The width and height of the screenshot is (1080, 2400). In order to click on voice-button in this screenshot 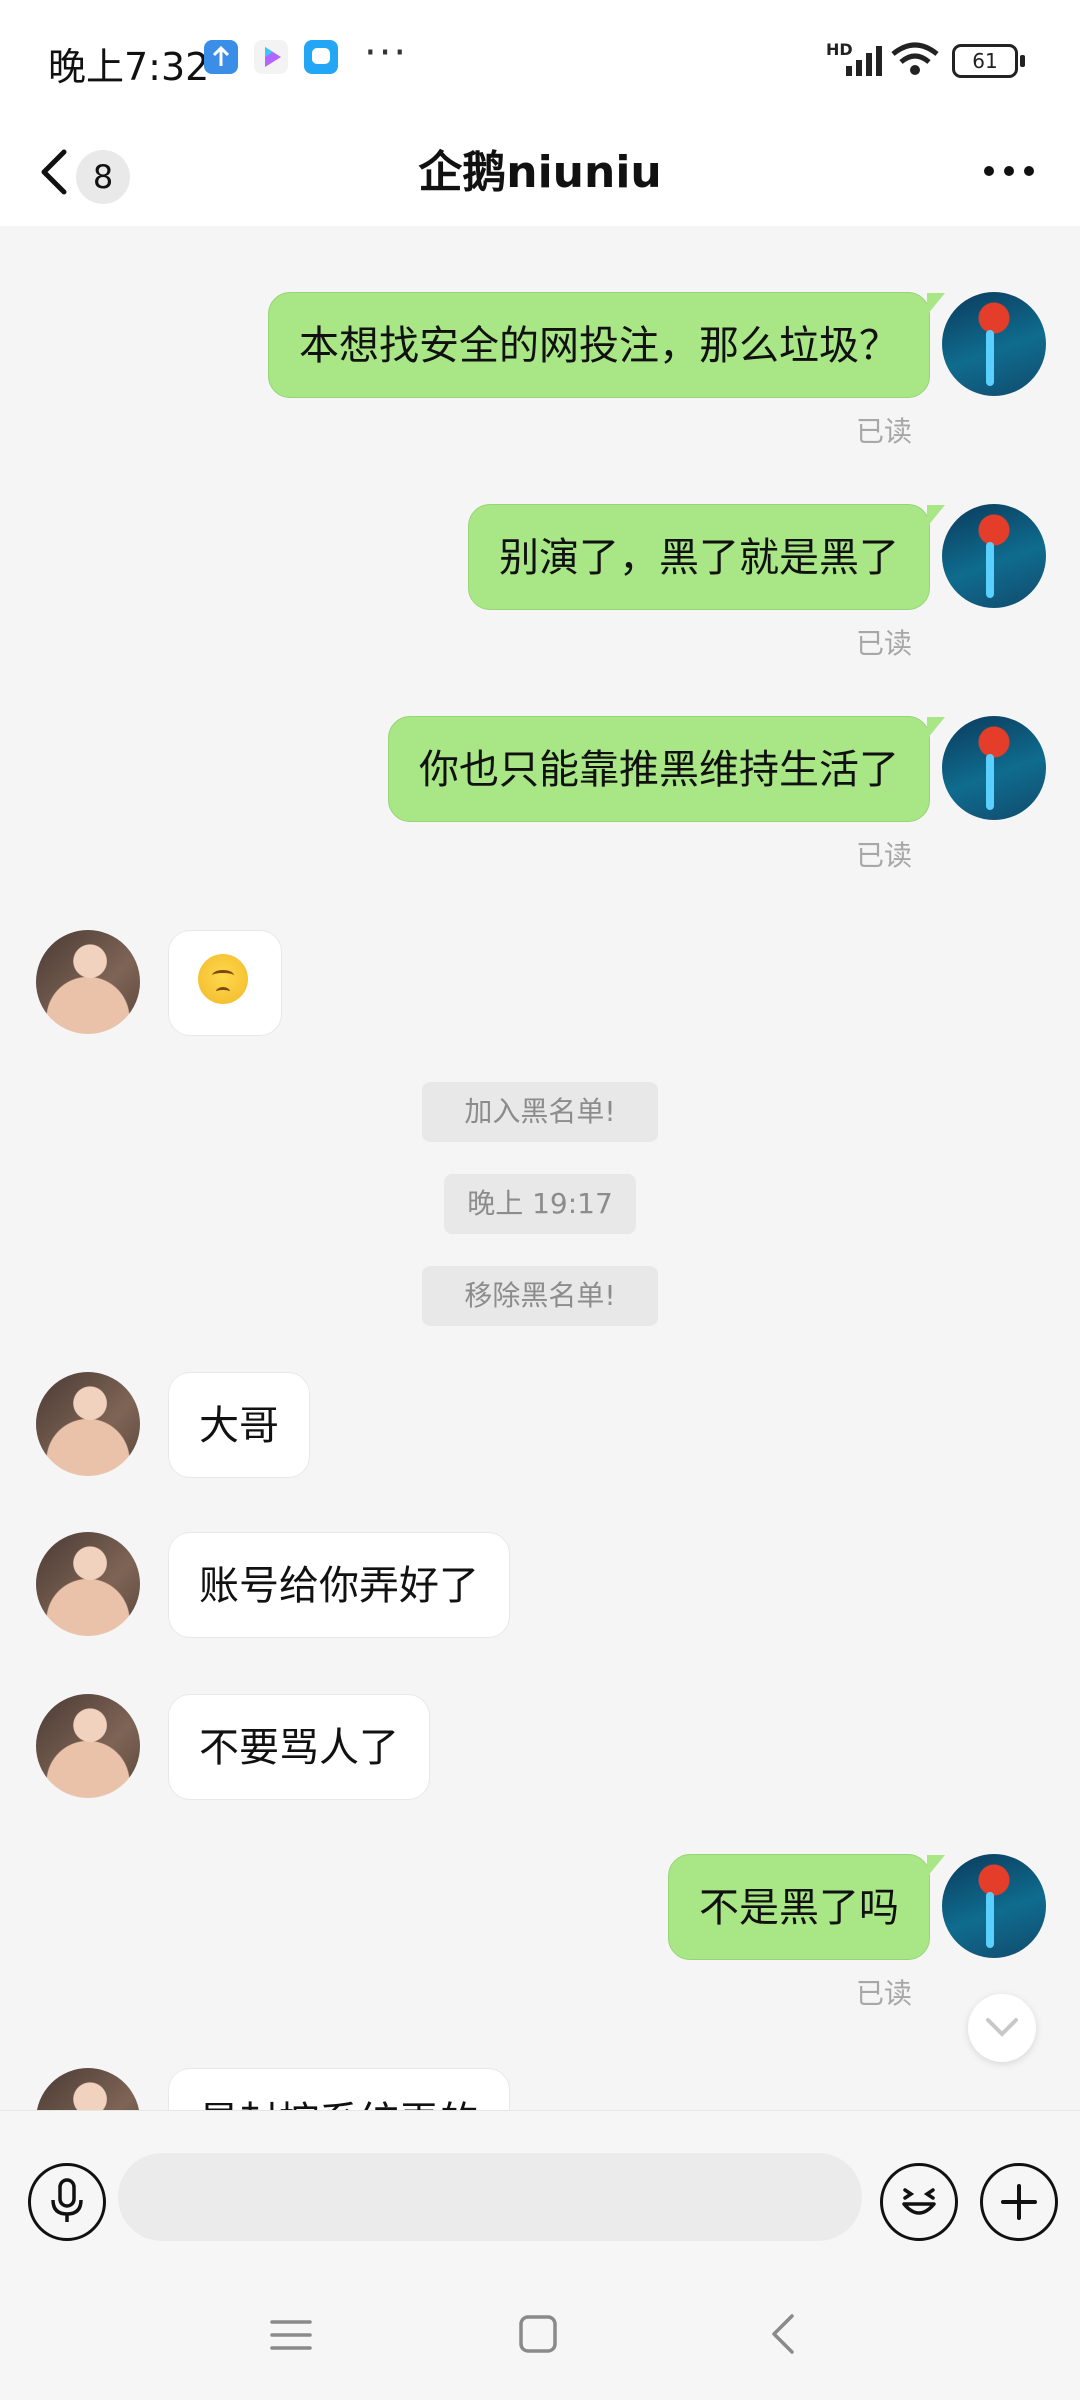, I will do `click(67, 2202)`.